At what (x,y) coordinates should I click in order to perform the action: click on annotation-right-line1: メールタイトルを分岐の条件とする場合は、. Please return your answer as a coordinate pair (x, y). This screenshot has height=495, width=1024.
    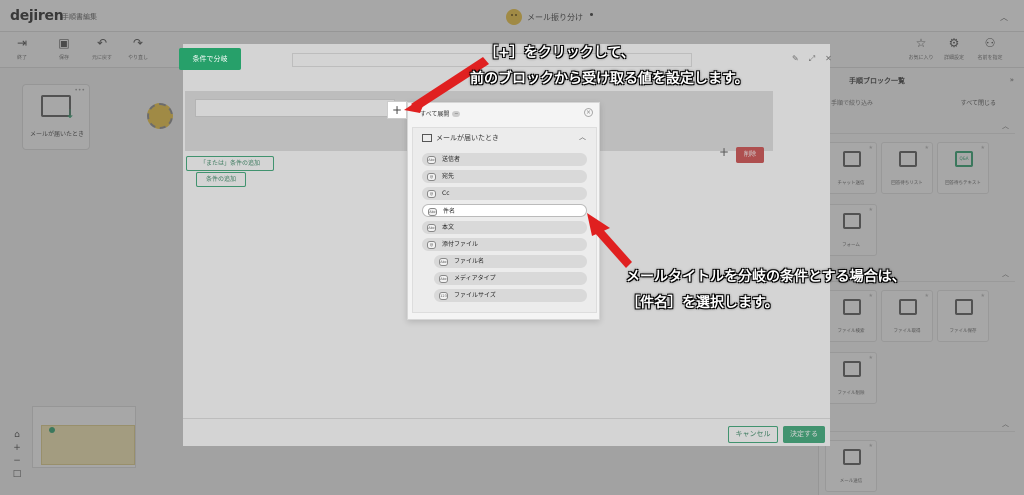
    Looking at the image, I should click on (766, 277).